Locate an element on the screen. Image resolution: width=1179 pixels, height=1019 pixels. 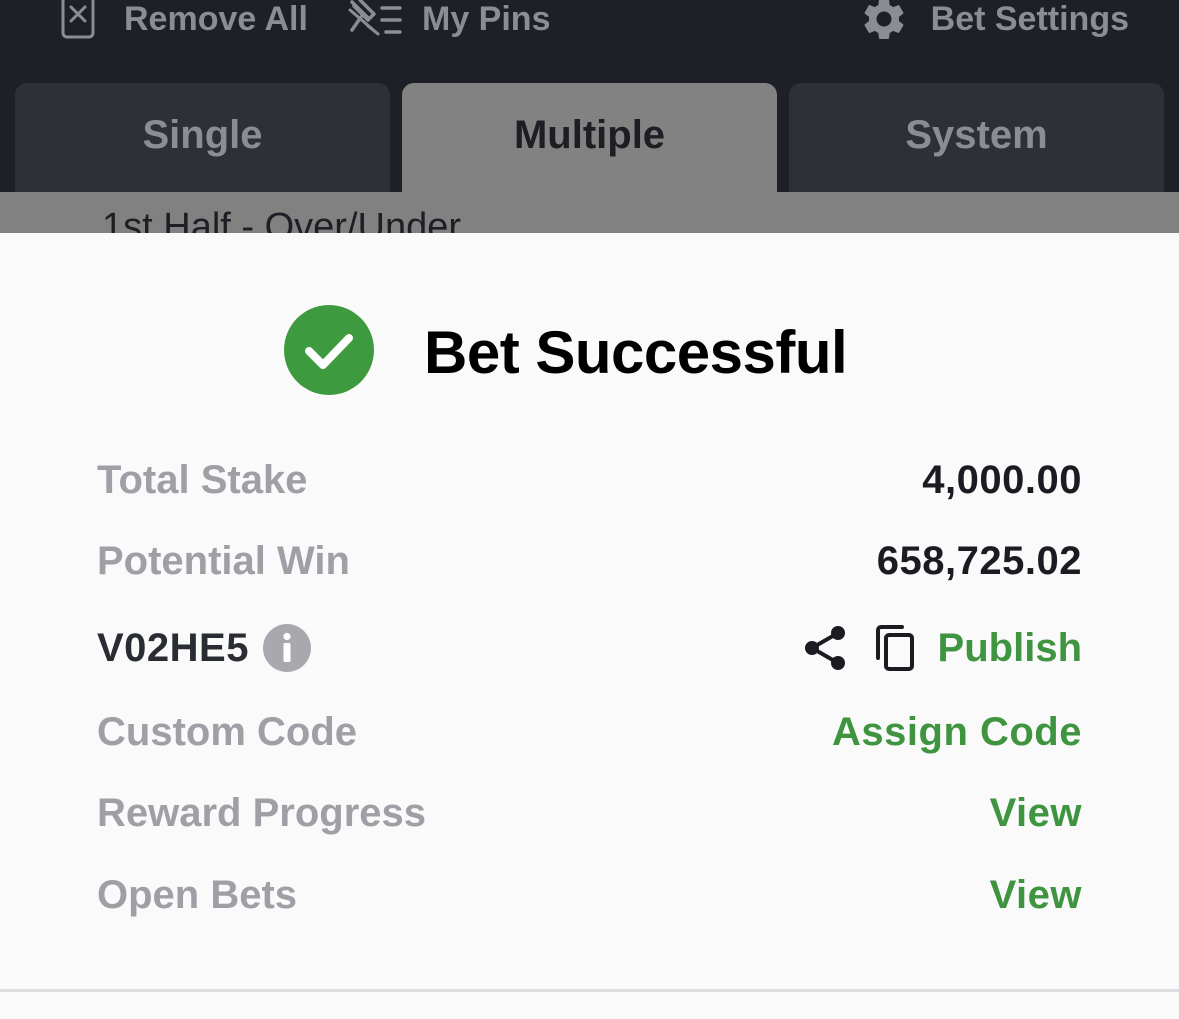
sheet-divider is located at coordinates (589, 990).